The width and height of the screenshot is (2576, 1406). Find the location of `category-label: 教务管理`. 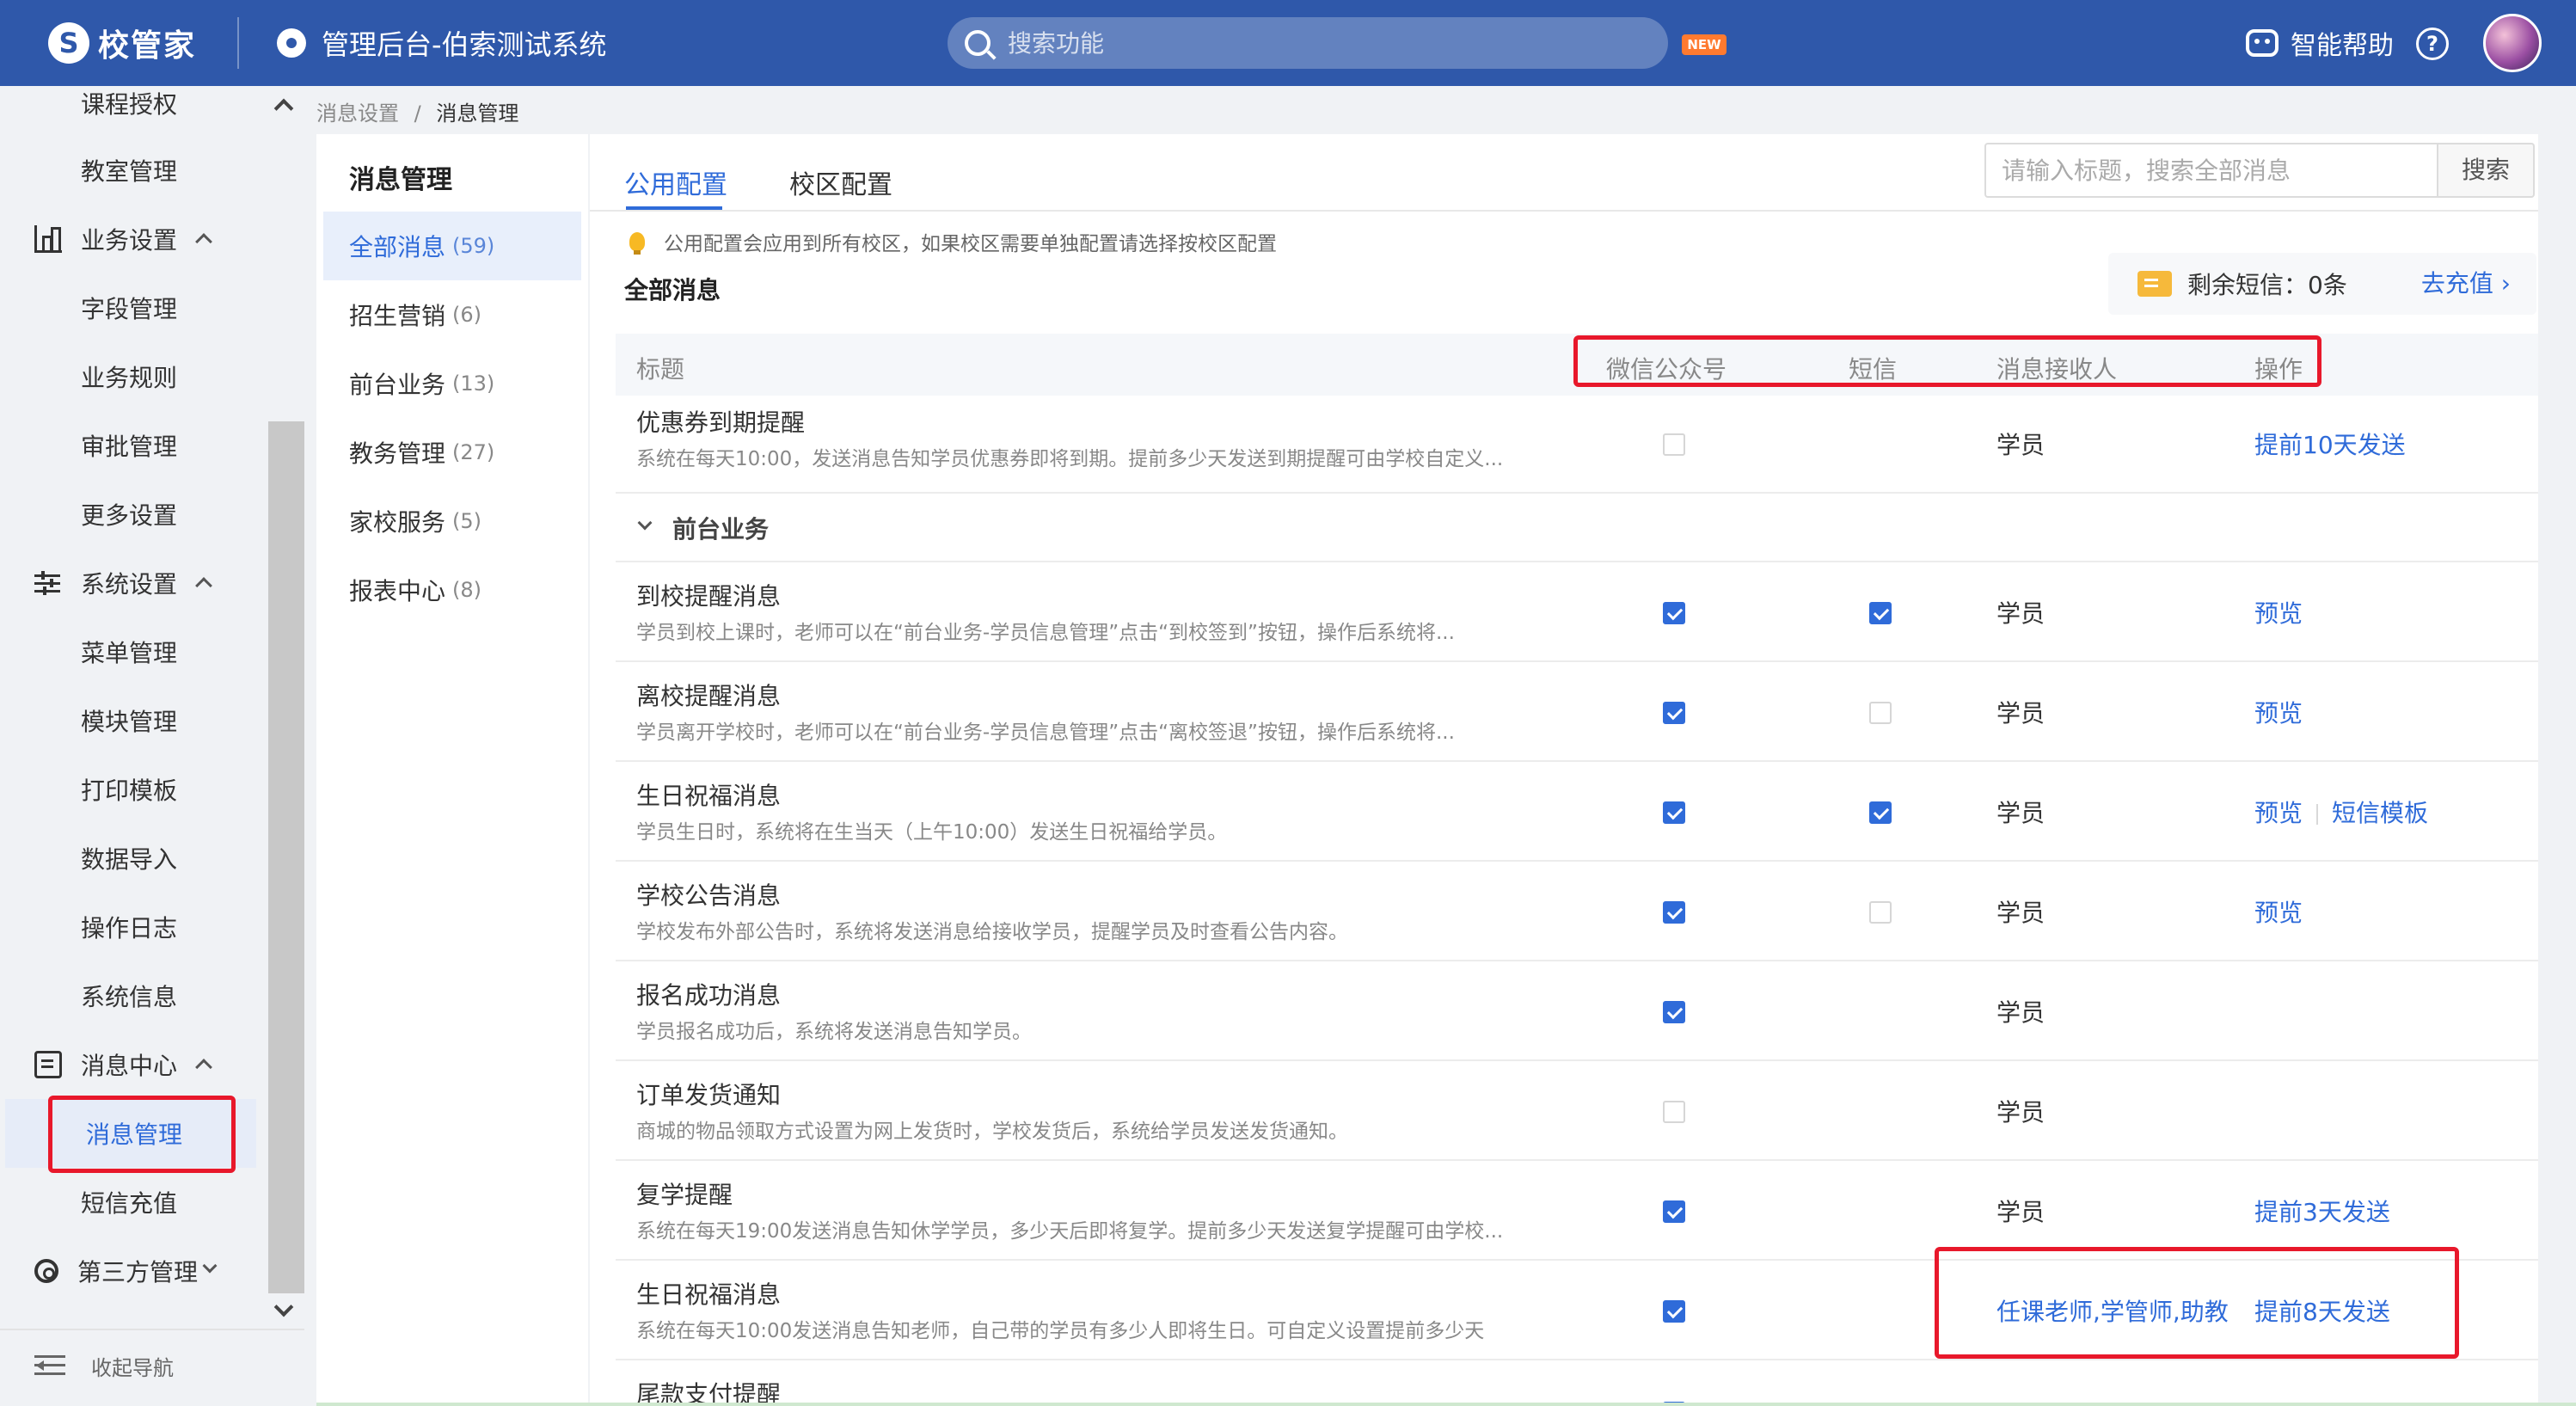

category-label: 教务管理 is located at coordinates (397, 453).